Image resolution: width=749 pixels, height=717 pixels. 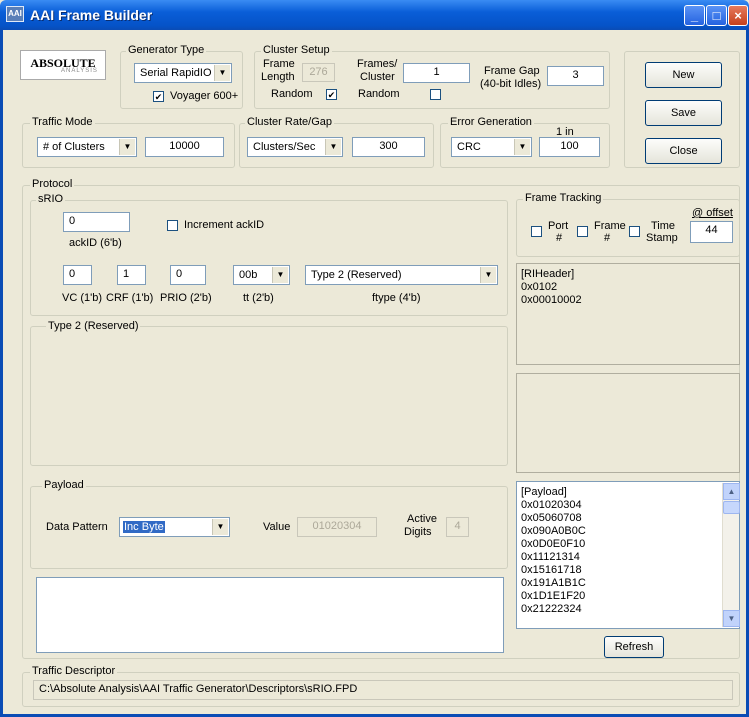 What do you see at coordinates (77, 527) in the screenshot?
I see `data-pattern-label: Data Pattern` at bounding box center [77, 527].